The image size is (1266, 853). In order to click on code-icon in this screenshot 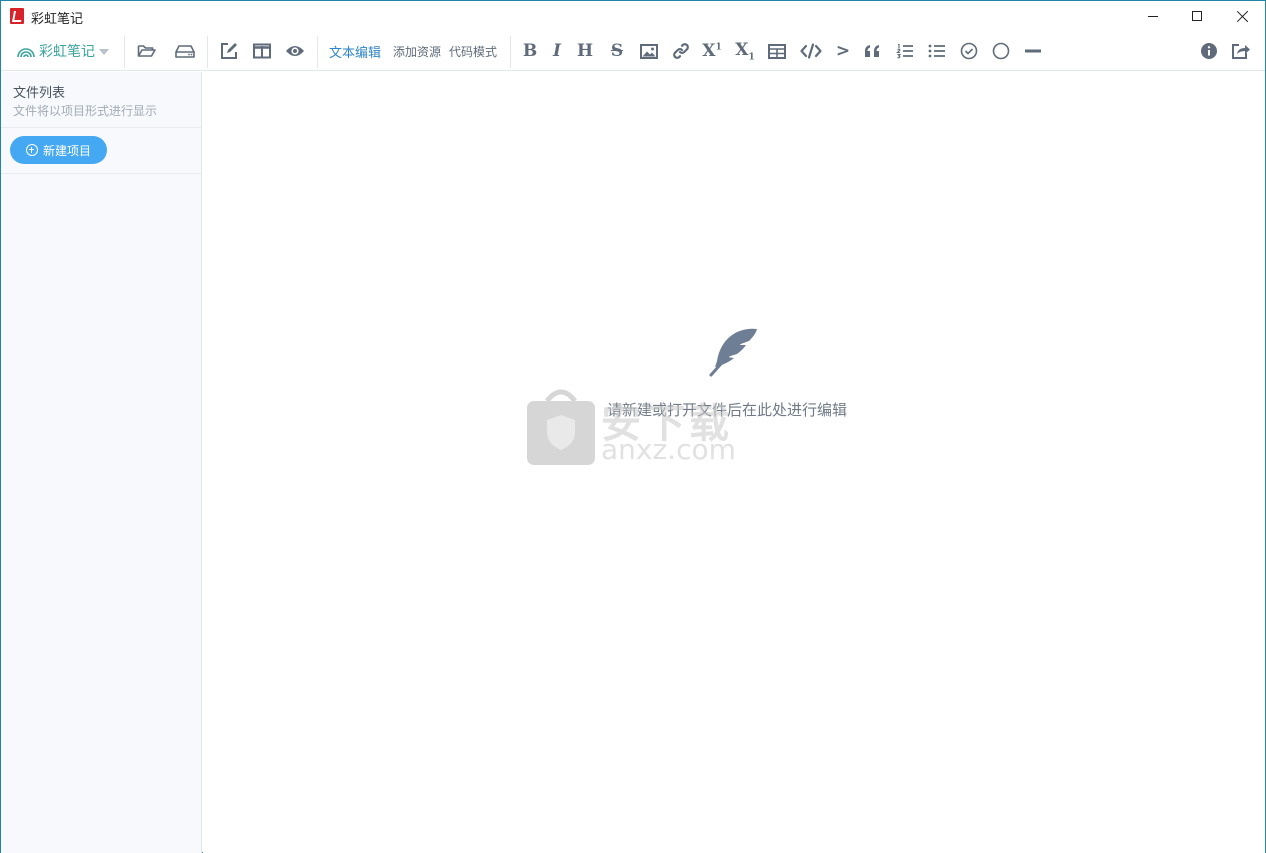, I will do `click(811, 51)`.